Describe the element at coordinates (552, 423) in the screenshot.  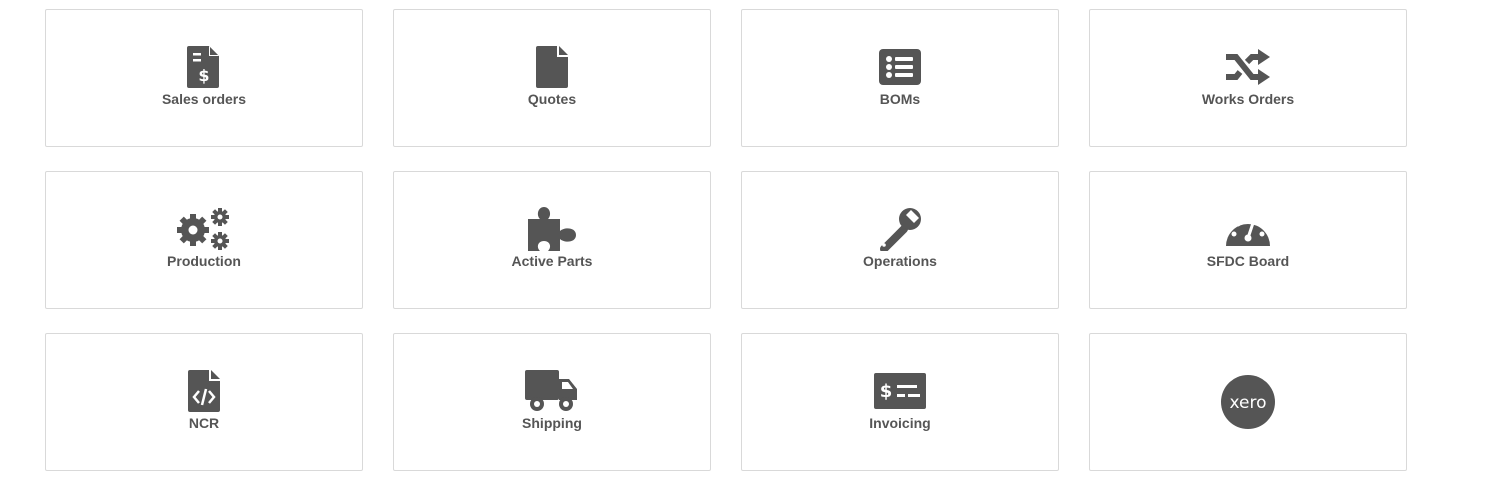
I see `tile-label: Shipping` at that location.